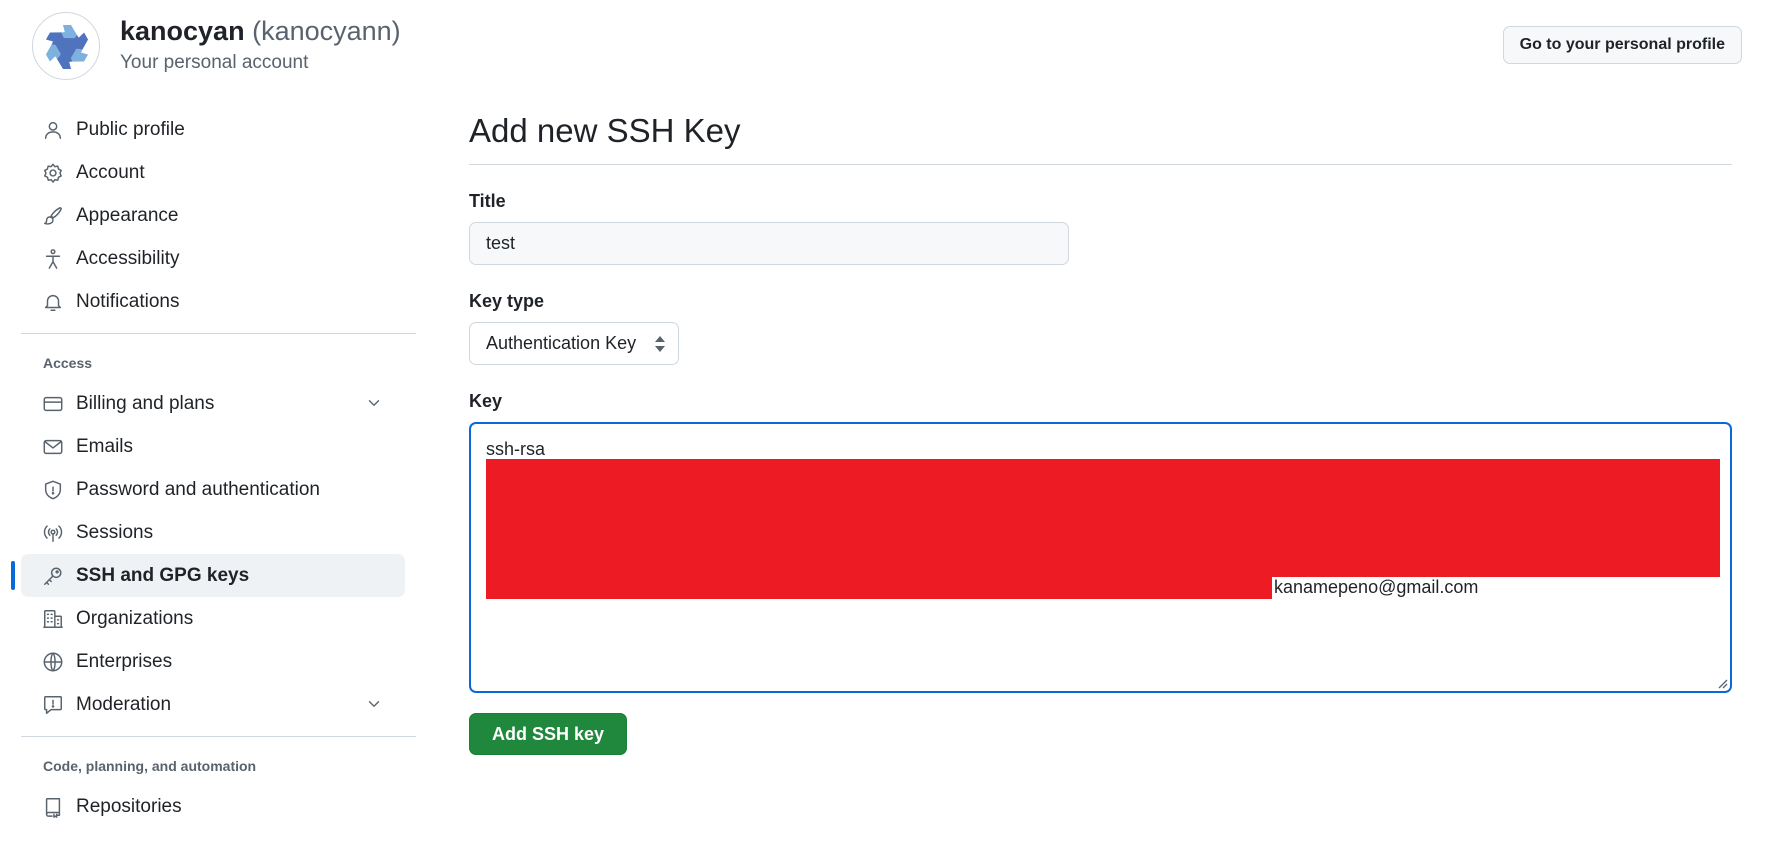 This screenshot has height=850, width=1774. What do you see at coordinates (213, 301) in the screenshot?
I see `sidebar-item-notifications: Notifications` at bounding box center [213, 301].